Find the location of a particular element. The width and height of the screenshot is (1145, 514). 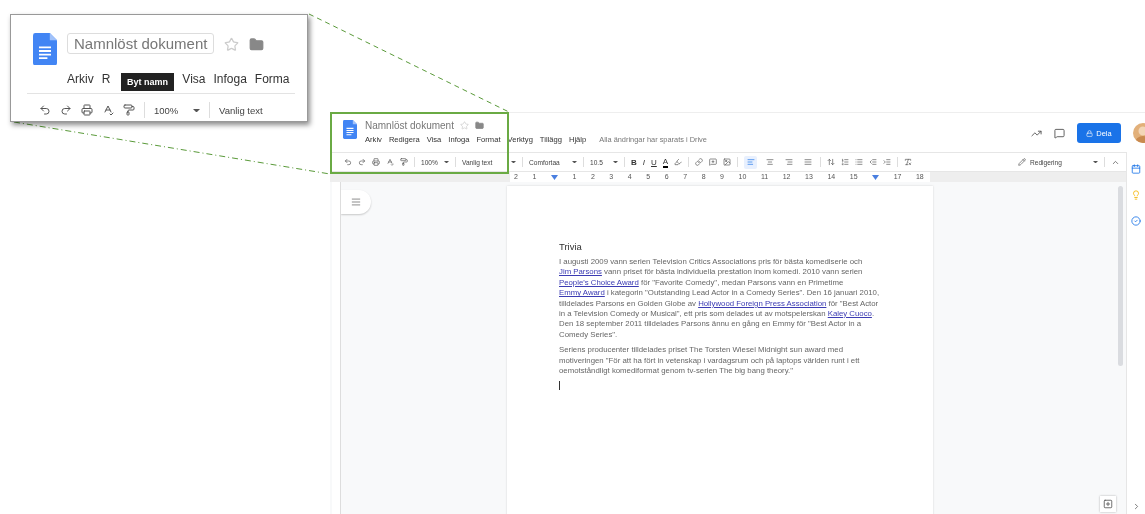

print-icon is located at coordinates (87, 110).